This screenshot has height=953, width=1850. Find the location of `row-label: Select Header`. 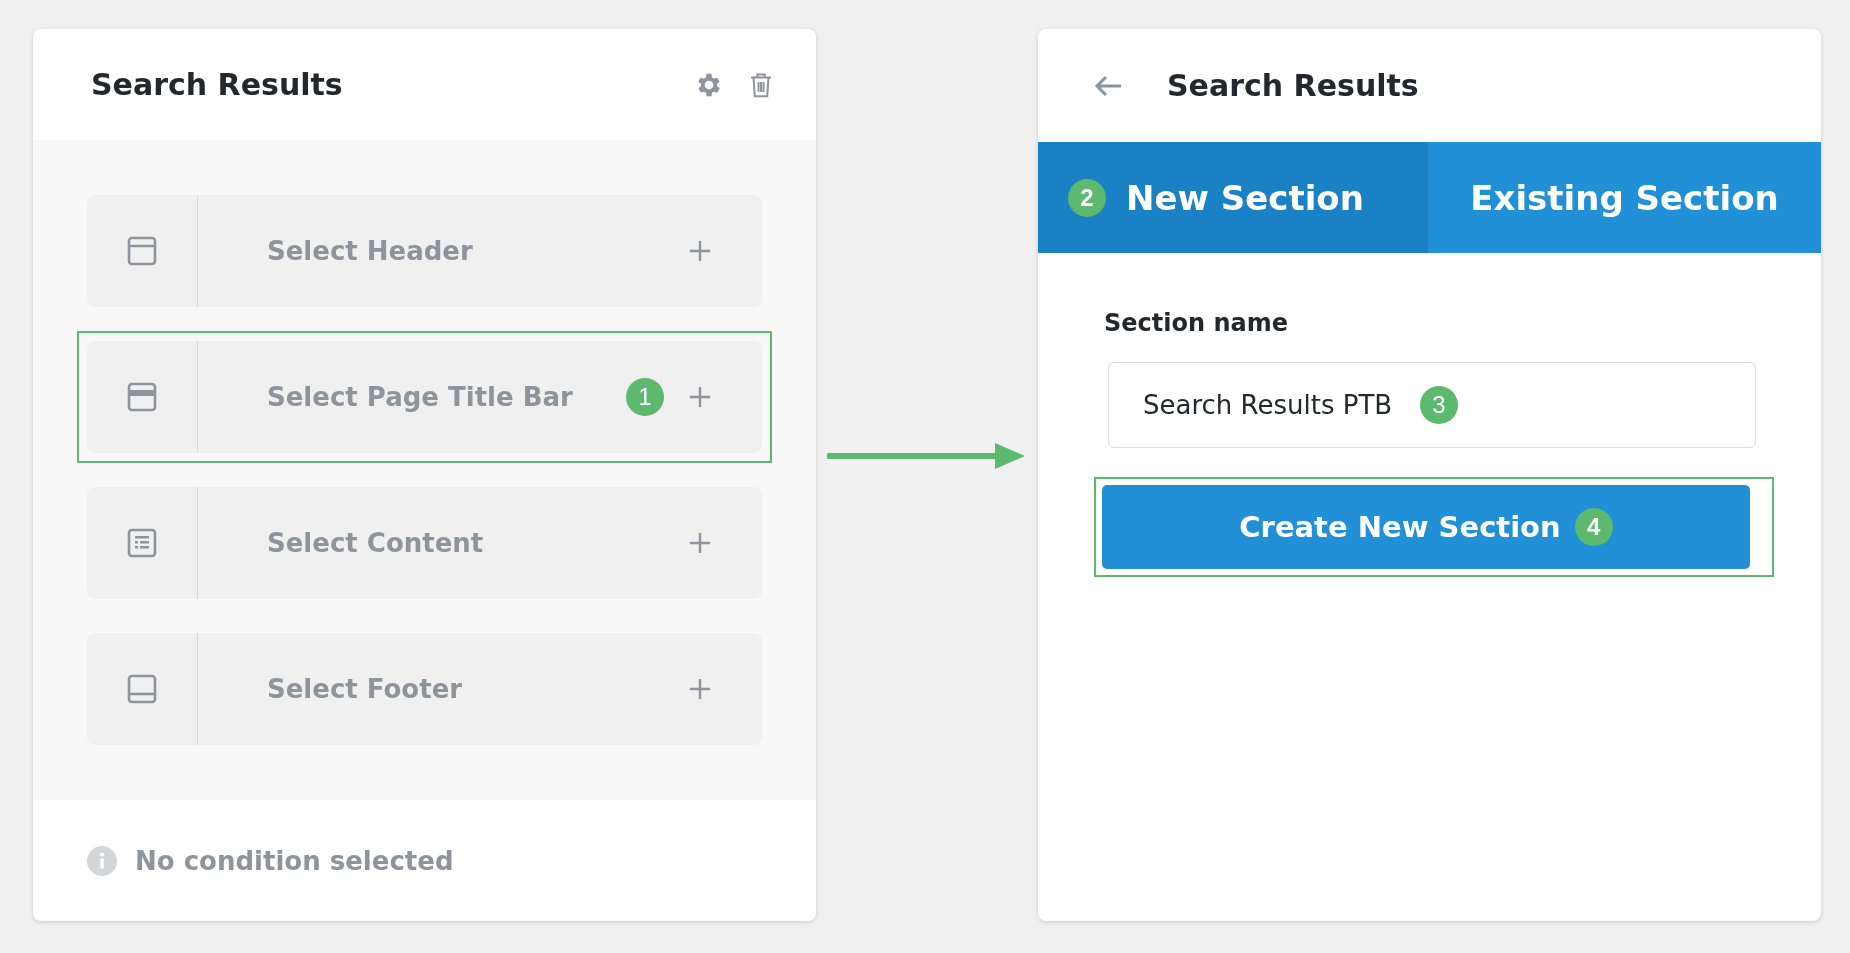

row-label: Select Header is located at coordinates (370, 251).